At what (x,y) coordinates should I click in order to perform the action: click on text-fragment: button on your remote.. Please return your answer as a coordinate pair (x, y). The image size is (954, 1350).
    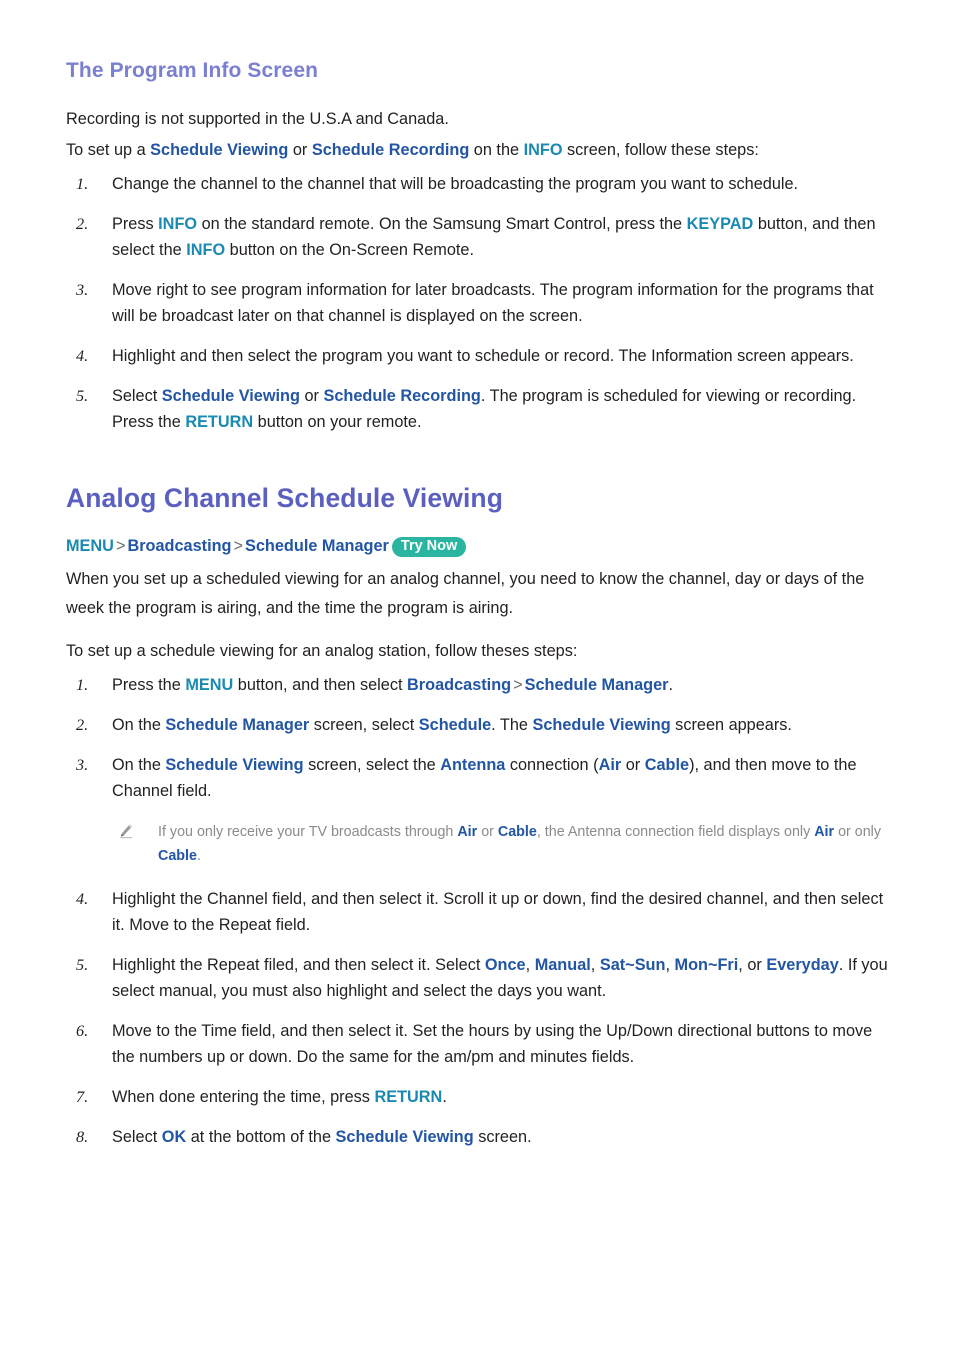
    Looking at the image, I should click on (337, 422).